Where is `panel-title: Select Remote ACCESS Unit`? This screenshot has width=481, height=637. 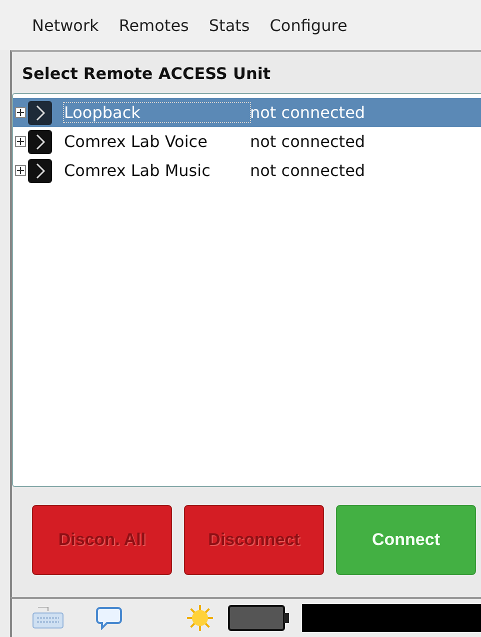 panel-title: Select Remote ACCESS Unit is located at coordinates (146, 74).